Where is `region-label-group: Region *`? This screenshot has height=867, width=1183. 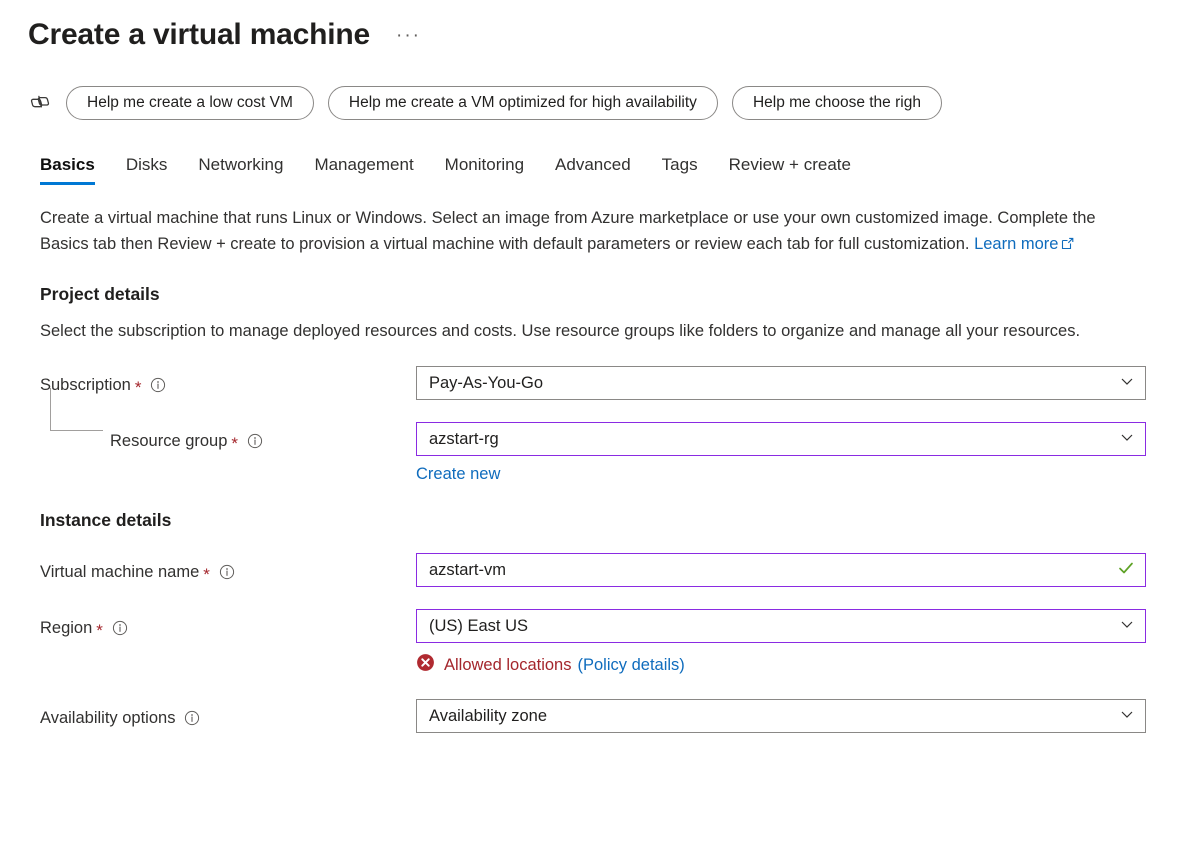
region-label-group: Region * is located at coordinates (228, 624).